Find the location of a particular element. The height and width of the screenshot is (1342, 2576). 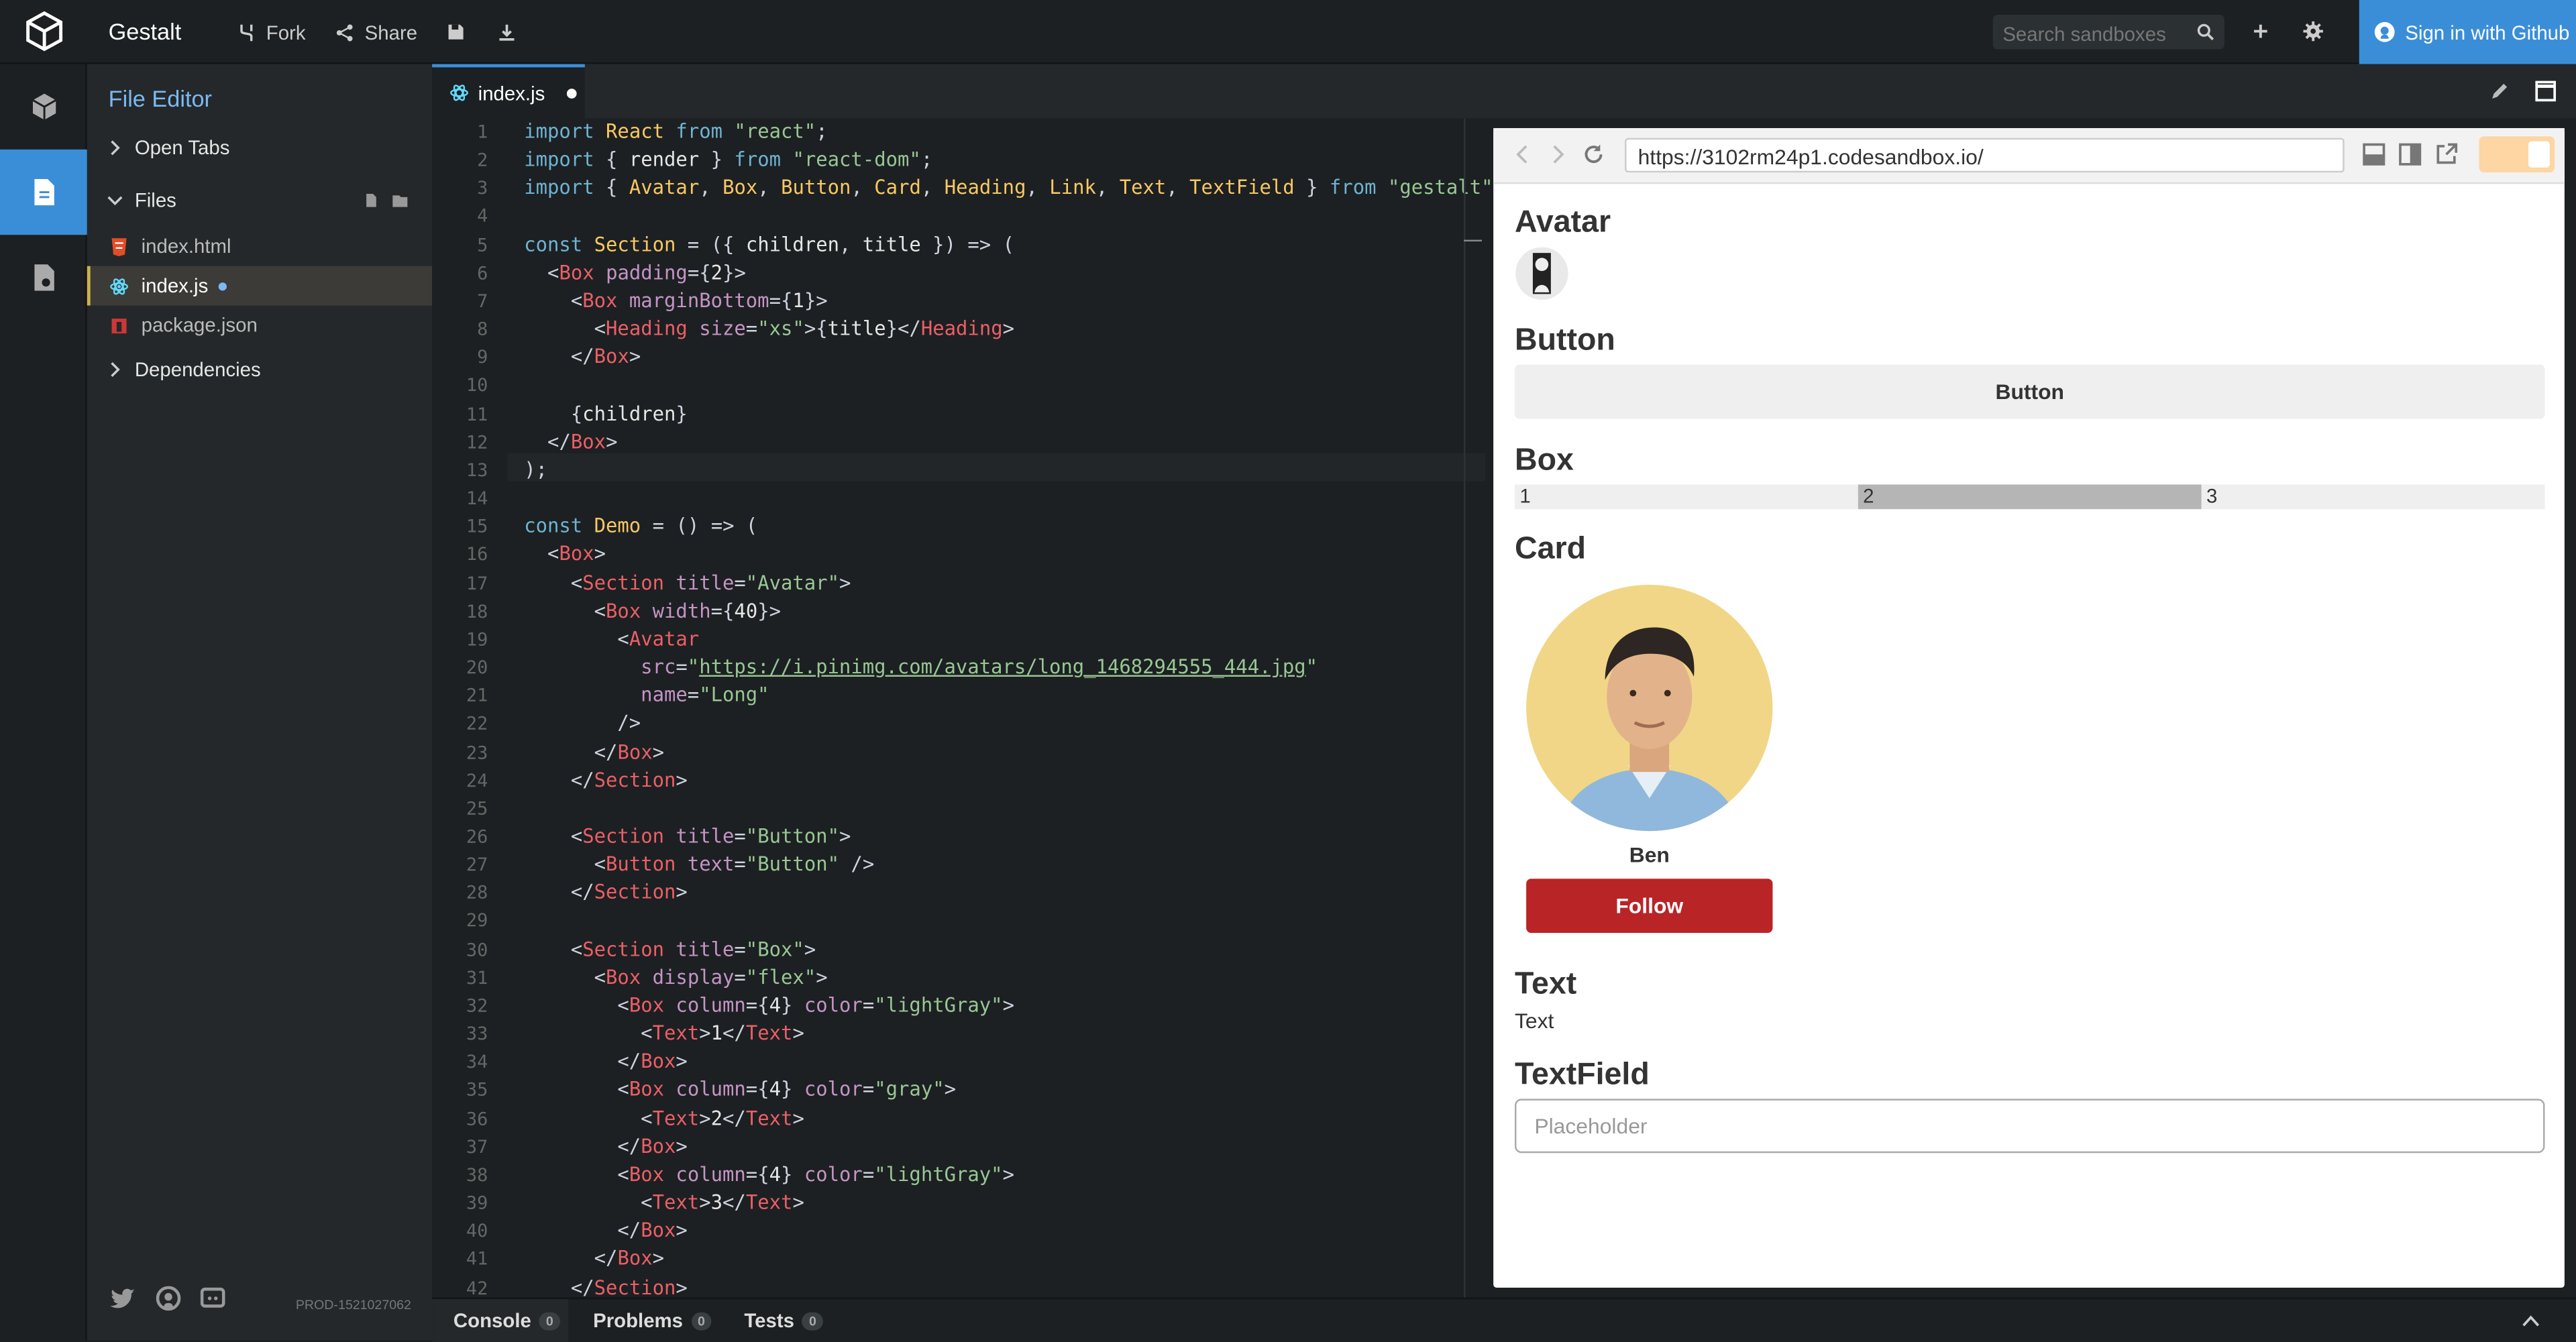

code-line: <Box> is located at coordinates (565, 555).